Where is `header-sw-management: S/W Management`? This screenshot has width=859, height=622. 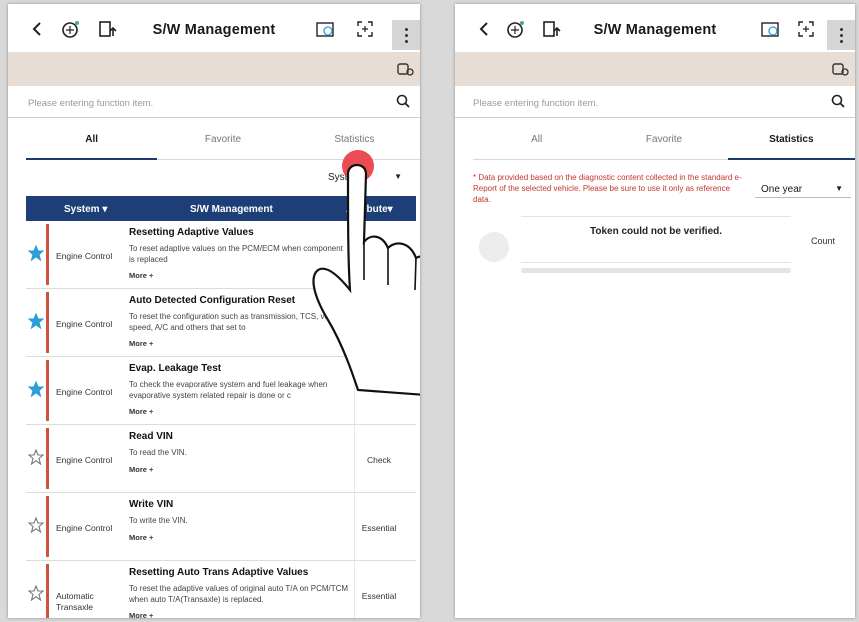 header-sw-management: S/W Management is located at coordinates (231, 209).